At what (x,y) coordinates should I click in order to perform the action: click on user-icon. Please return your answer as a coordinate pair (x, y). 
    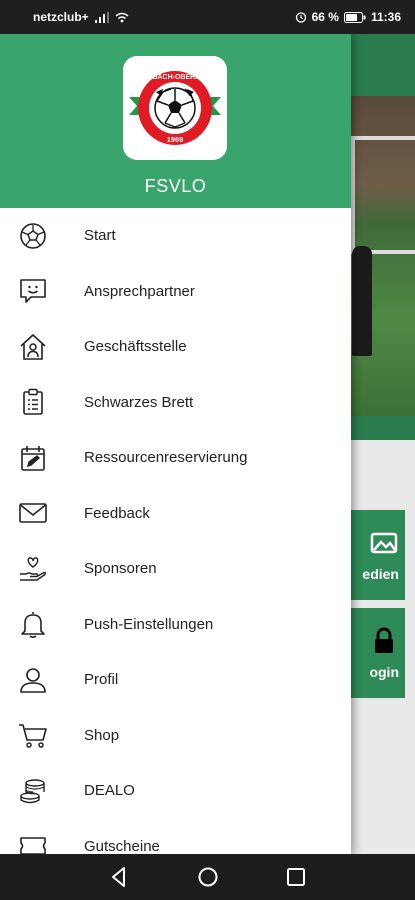
    Looking at the image, I should click on (33, 680).